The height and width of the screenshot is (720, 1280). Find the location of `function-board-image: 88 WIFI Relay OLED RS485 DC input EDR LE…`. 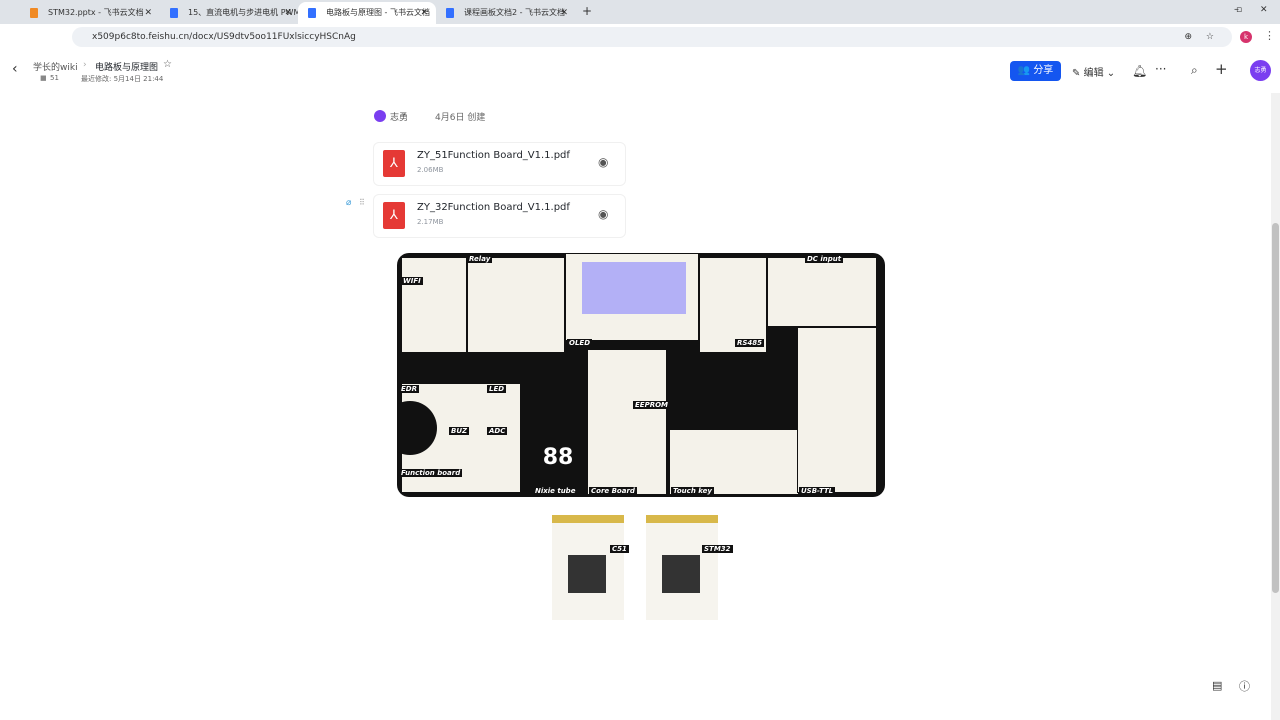

function-board-image: 88 WIFI Relay OLED RS485 DC input EDR LE… is located at coordinates (641, 375).